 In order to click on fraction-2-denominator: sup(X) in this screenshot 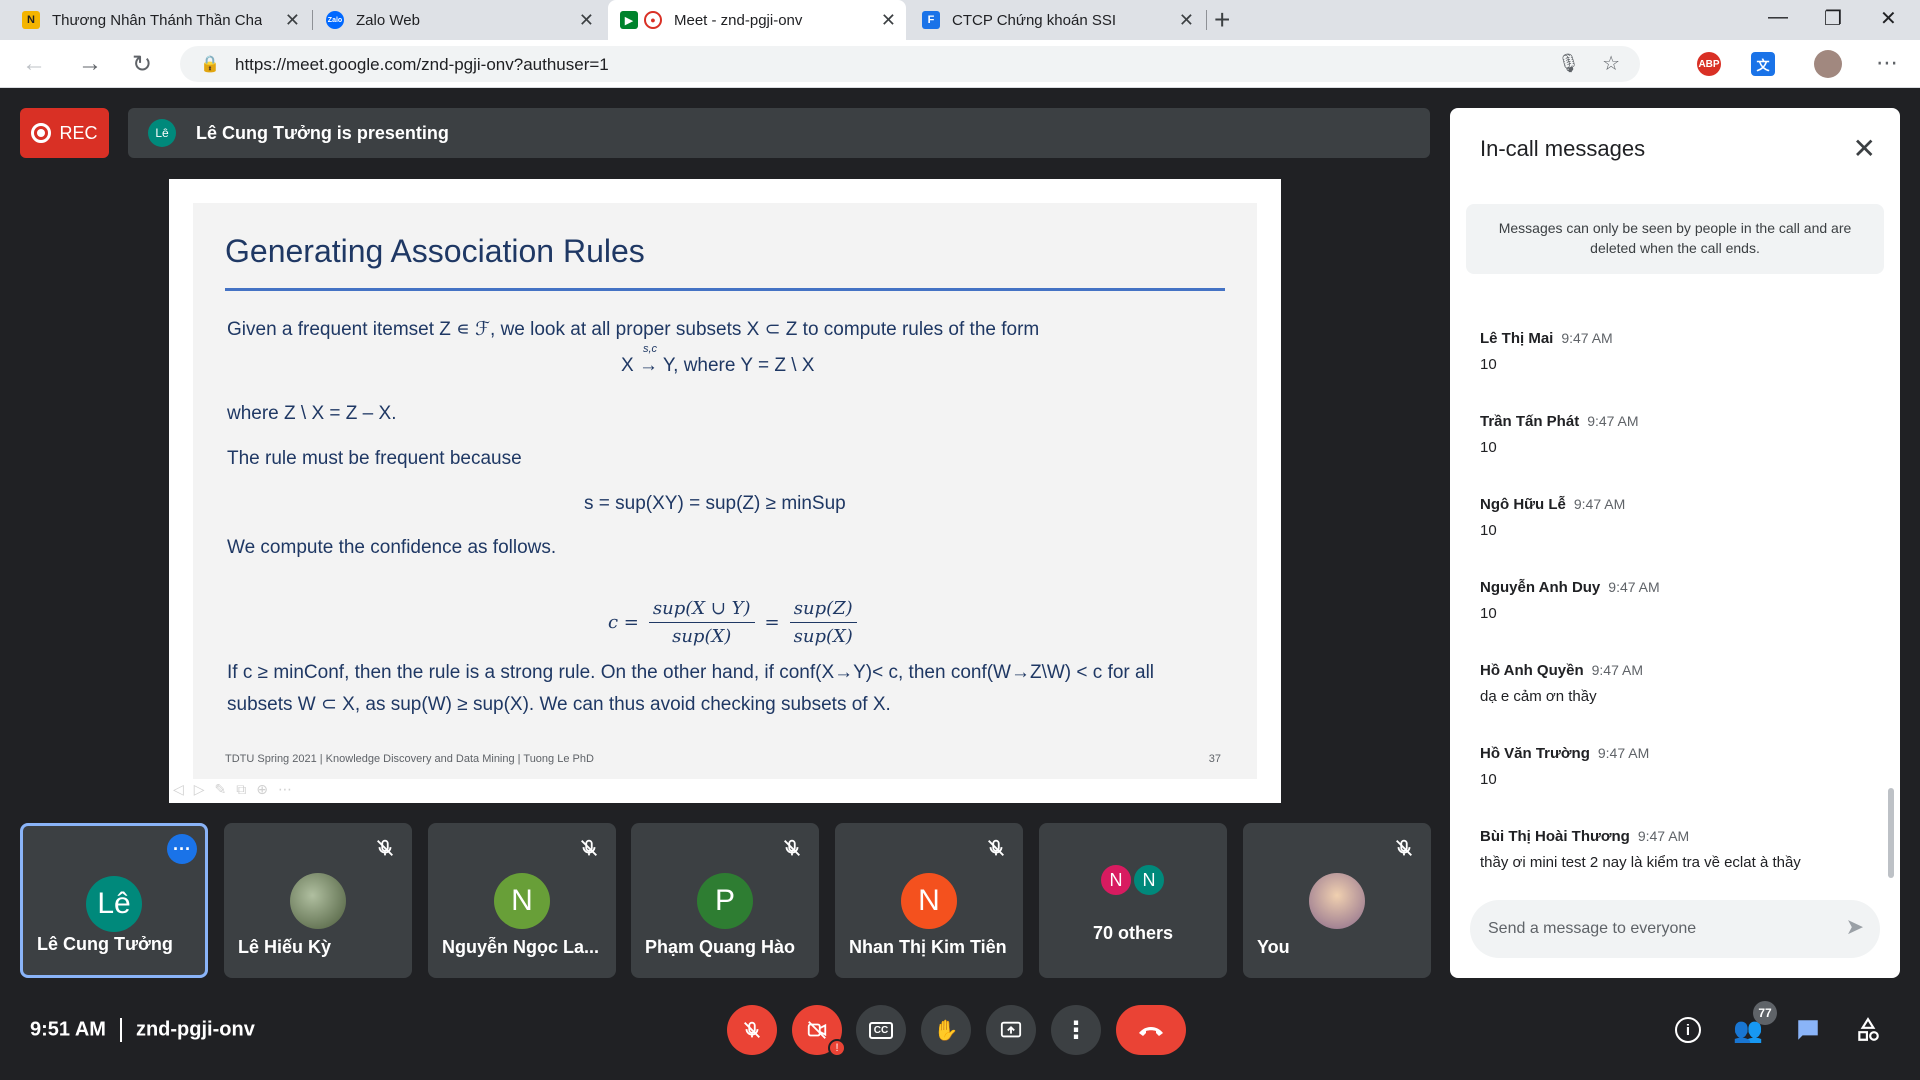, I will do `click(823, 636)`.